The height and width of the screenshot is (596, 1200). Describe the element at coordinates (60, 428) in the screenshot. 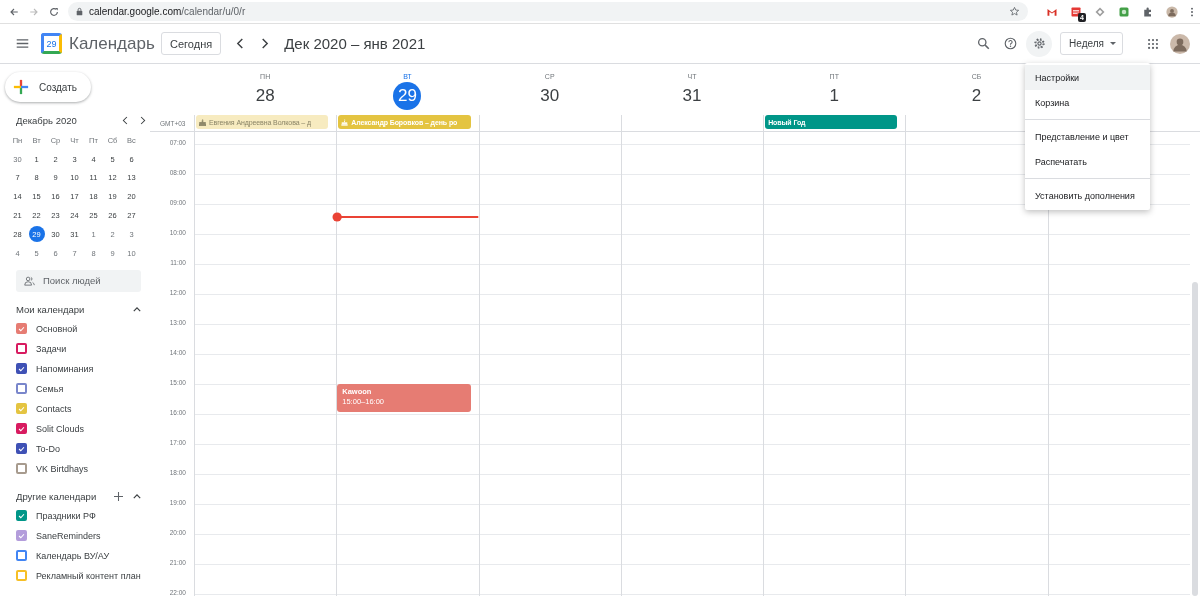

I see `calendar-name: Solit Clouds` at that location.